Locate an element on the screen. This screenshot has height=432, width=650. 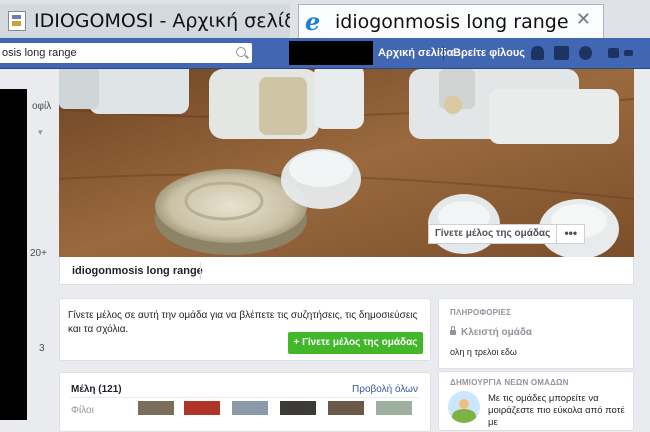
privacy-label: Κλειστή ομάδα is located at coordinates (497, 332).